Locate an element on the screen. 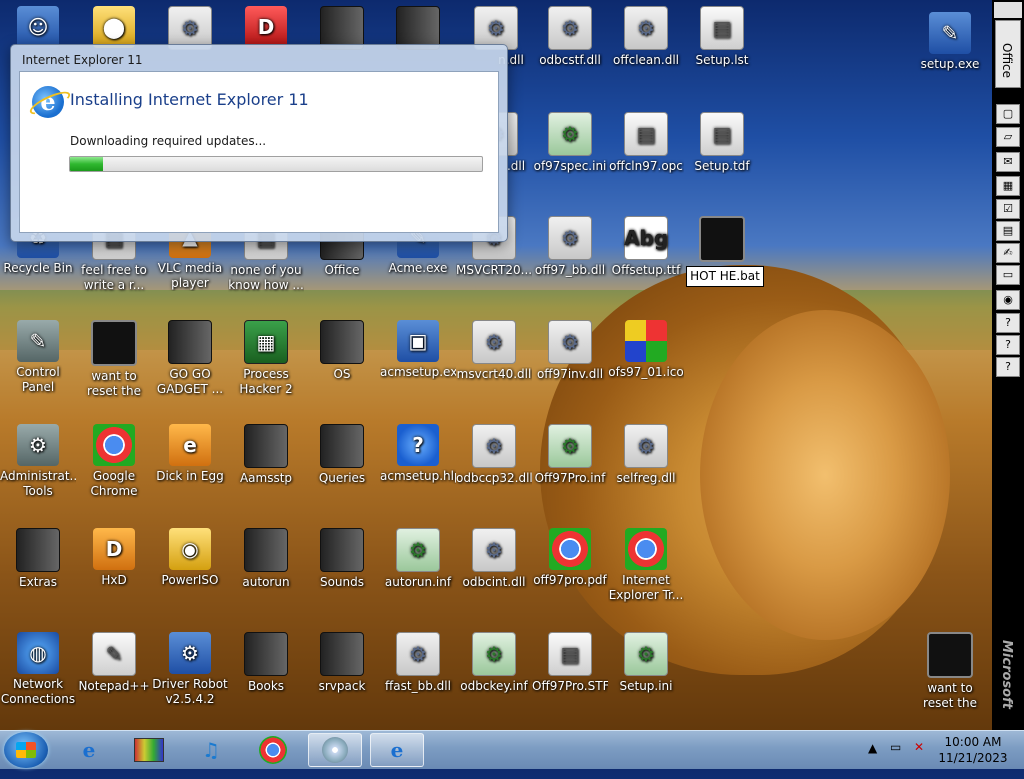 This screenshot has height=779, width=1024. icon-label: acmsetup.hlp is located at coordinates (418, 476).